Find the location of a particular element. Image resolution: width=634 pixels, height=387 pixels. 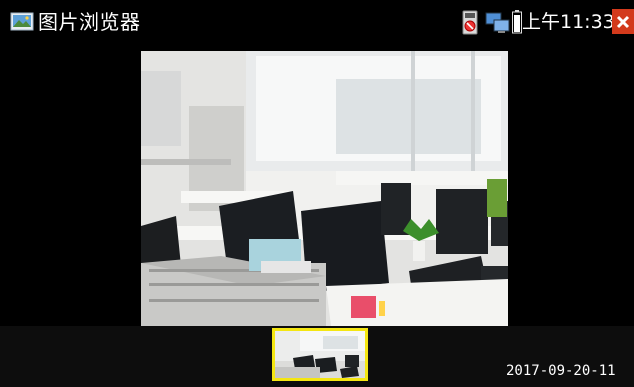

close-icon is located at coordinates (623, 21).